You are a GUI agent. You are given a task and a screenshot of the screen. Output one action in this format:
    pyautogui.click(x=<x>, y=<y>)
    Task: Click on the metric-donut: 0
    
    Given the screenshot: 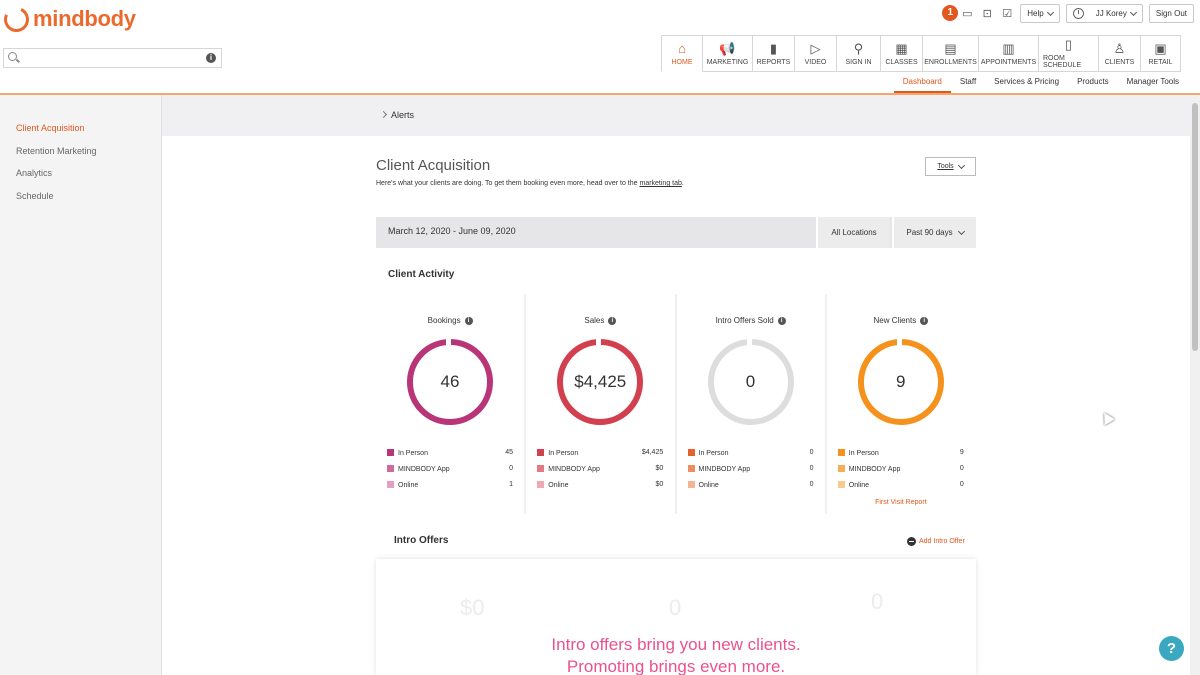 What is the action you would take?
    pyautogui.click(x=750, y=381)
    